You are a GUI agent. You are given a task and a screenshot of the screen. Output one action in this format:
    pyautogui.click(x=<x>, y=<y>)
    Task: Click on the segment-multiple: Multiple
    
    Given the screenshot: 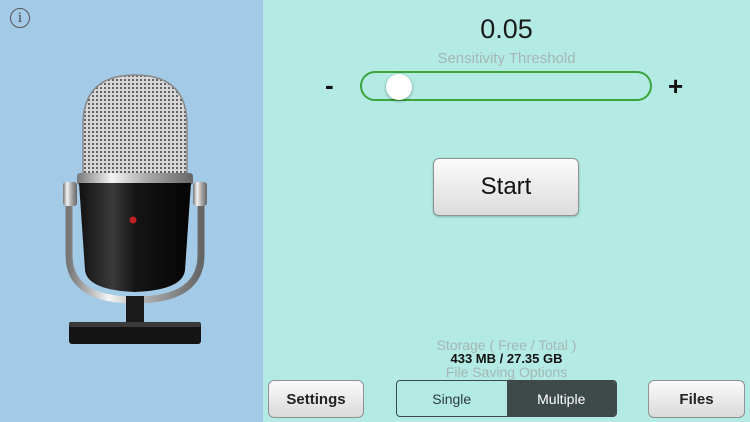 What is the action you would take?
    pyautogui.click(x=561, y=398)
    